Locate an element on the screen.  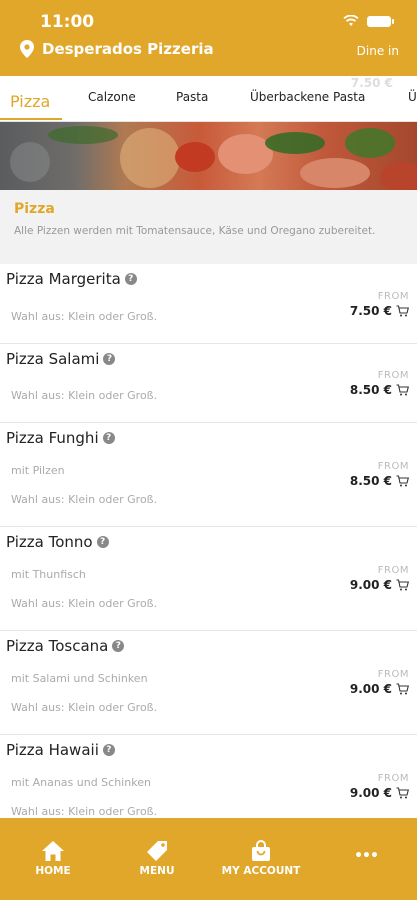
nav-home: HOME is located at coordinates (53, 858).